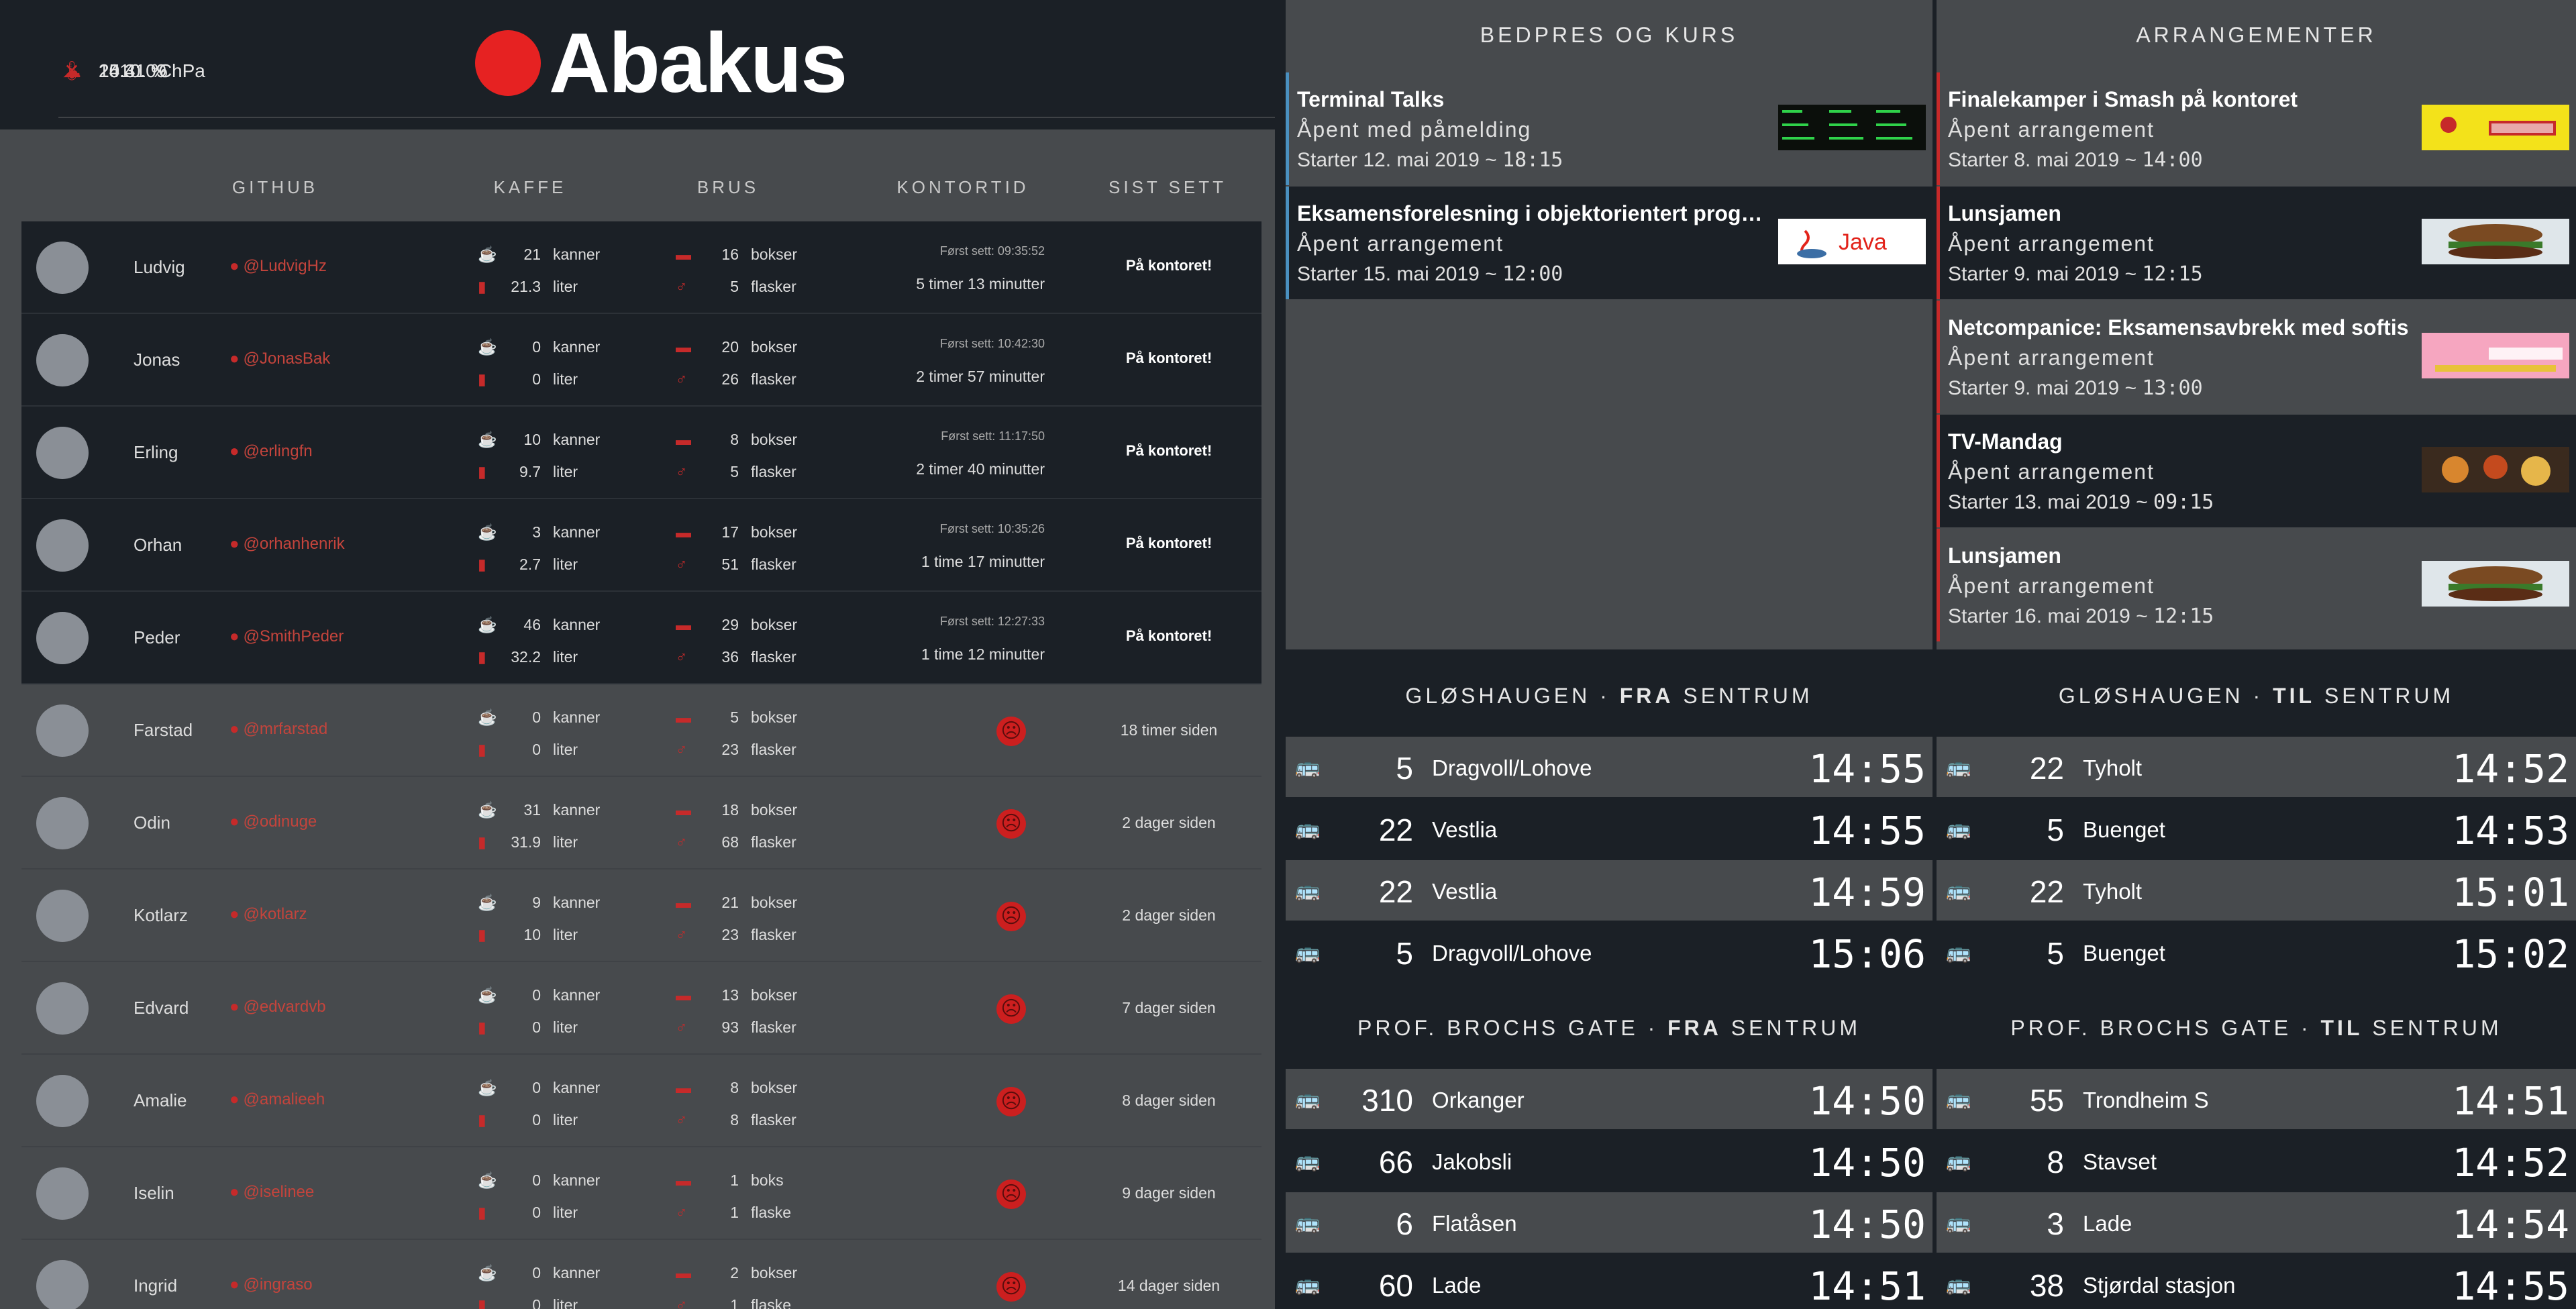 This screenshot has width=2576, height=1309. Describe the element at coordinates (532, 440) in the screenshot. I see `coffee-pots-value: 10` at that location.